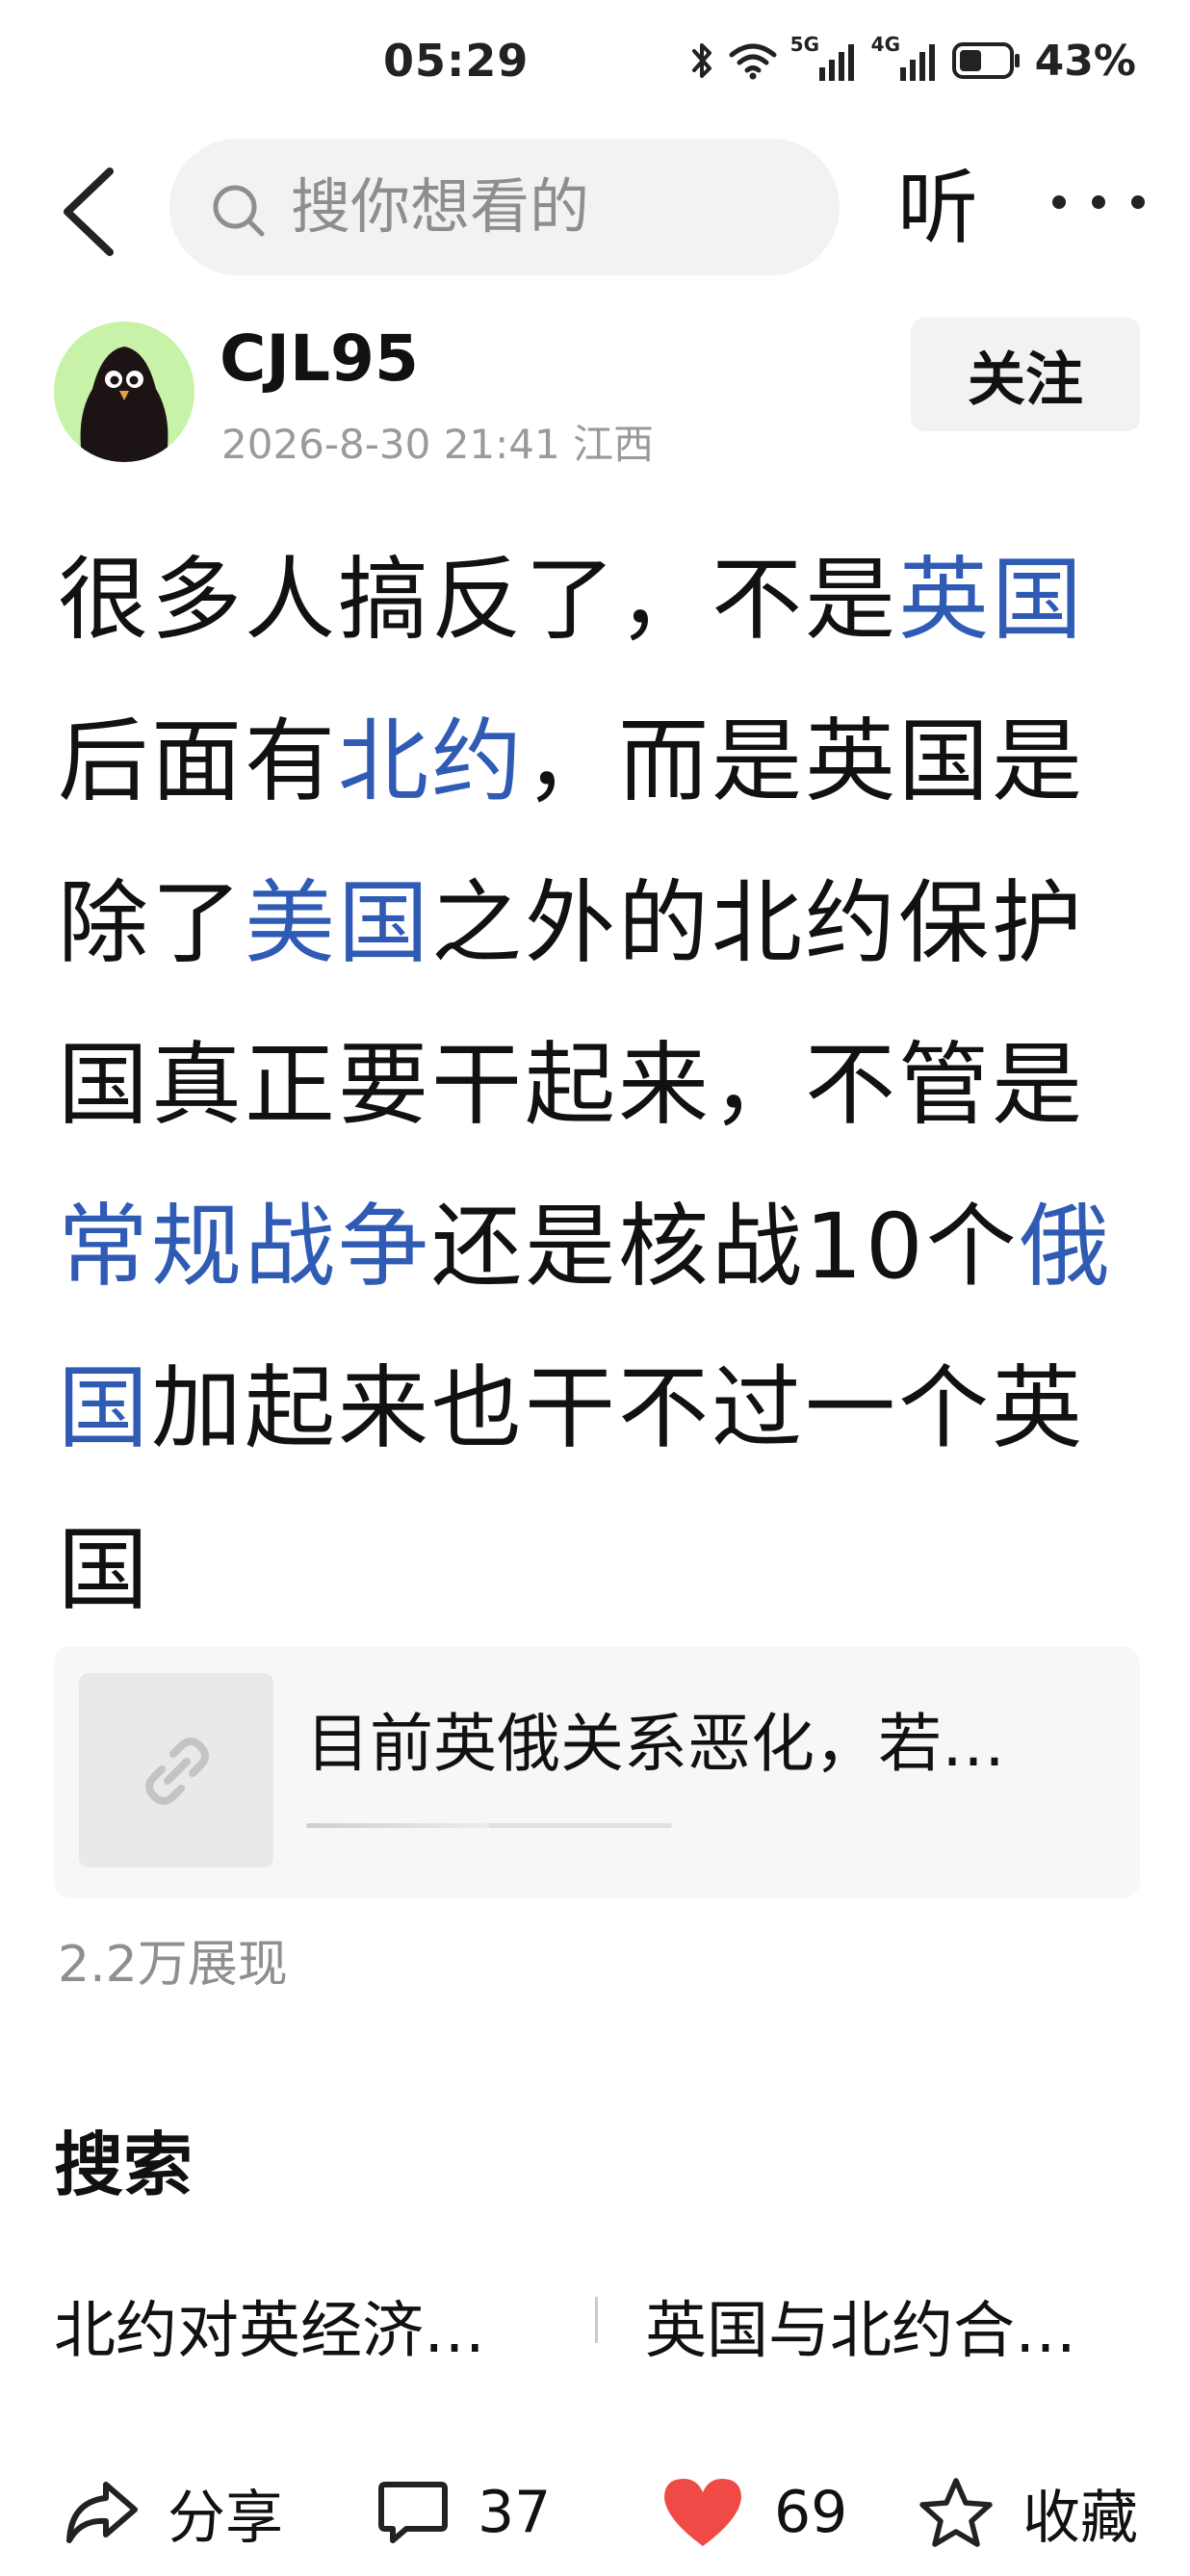 The image size is (1190, 2576). I want to click on link-icon, so click(177, 1771).